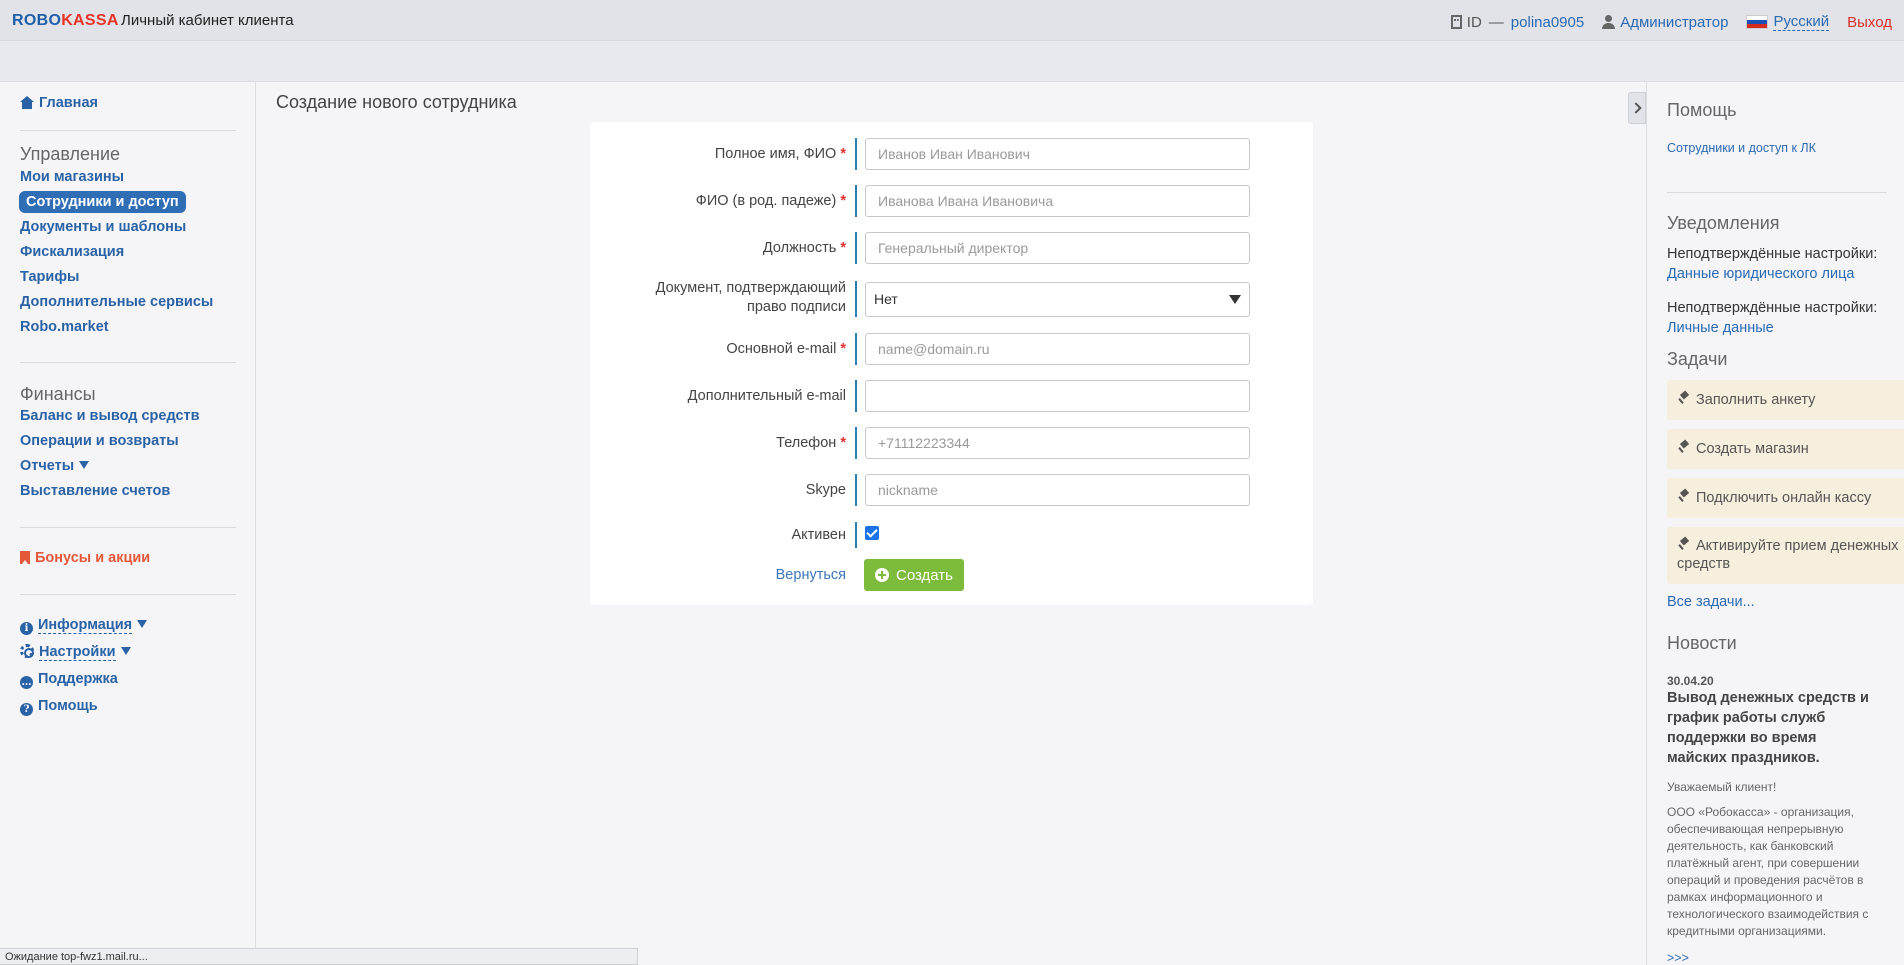 The width and height of the screenshot is (1904, 965). What do you see at coordinates (99, 441) in the screenshot?
I see `nav-operations: Операции и возвраты` at bounding box center [99, 441].